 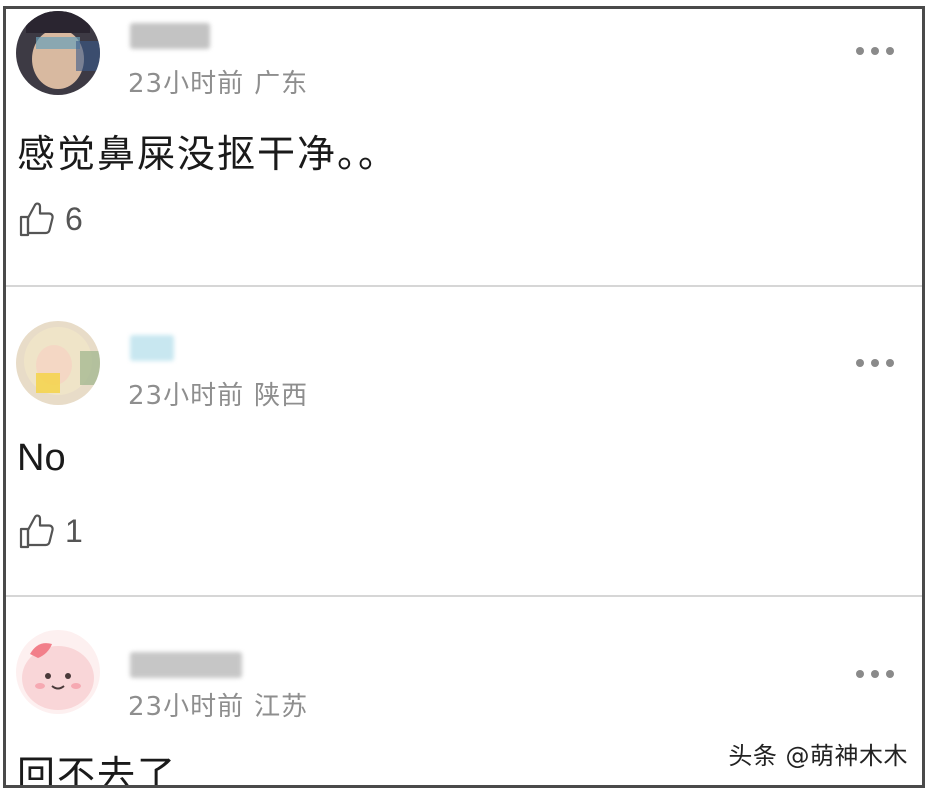 I want to click on comment-text: 感觉鼻屎没抠干净。。, so click(x=208, y=154).